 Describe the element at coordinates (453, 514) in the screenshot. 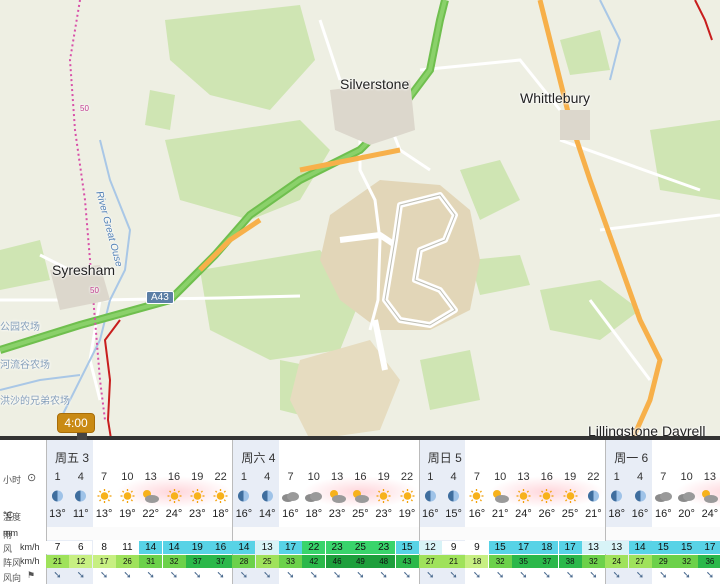

I see `temperature-cell: 15°` at that location.